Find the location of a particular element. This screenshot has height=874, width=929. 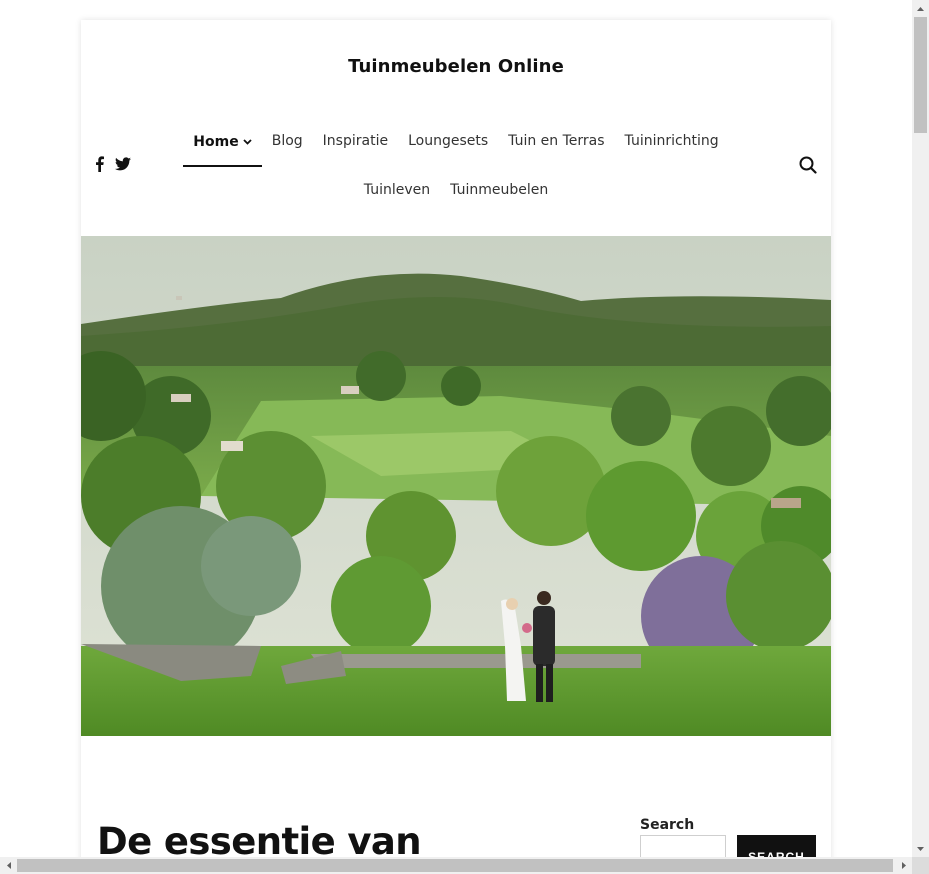

nav-item-tuin-en-terras: Tuin en Terras is located at coordinates (556, 150).